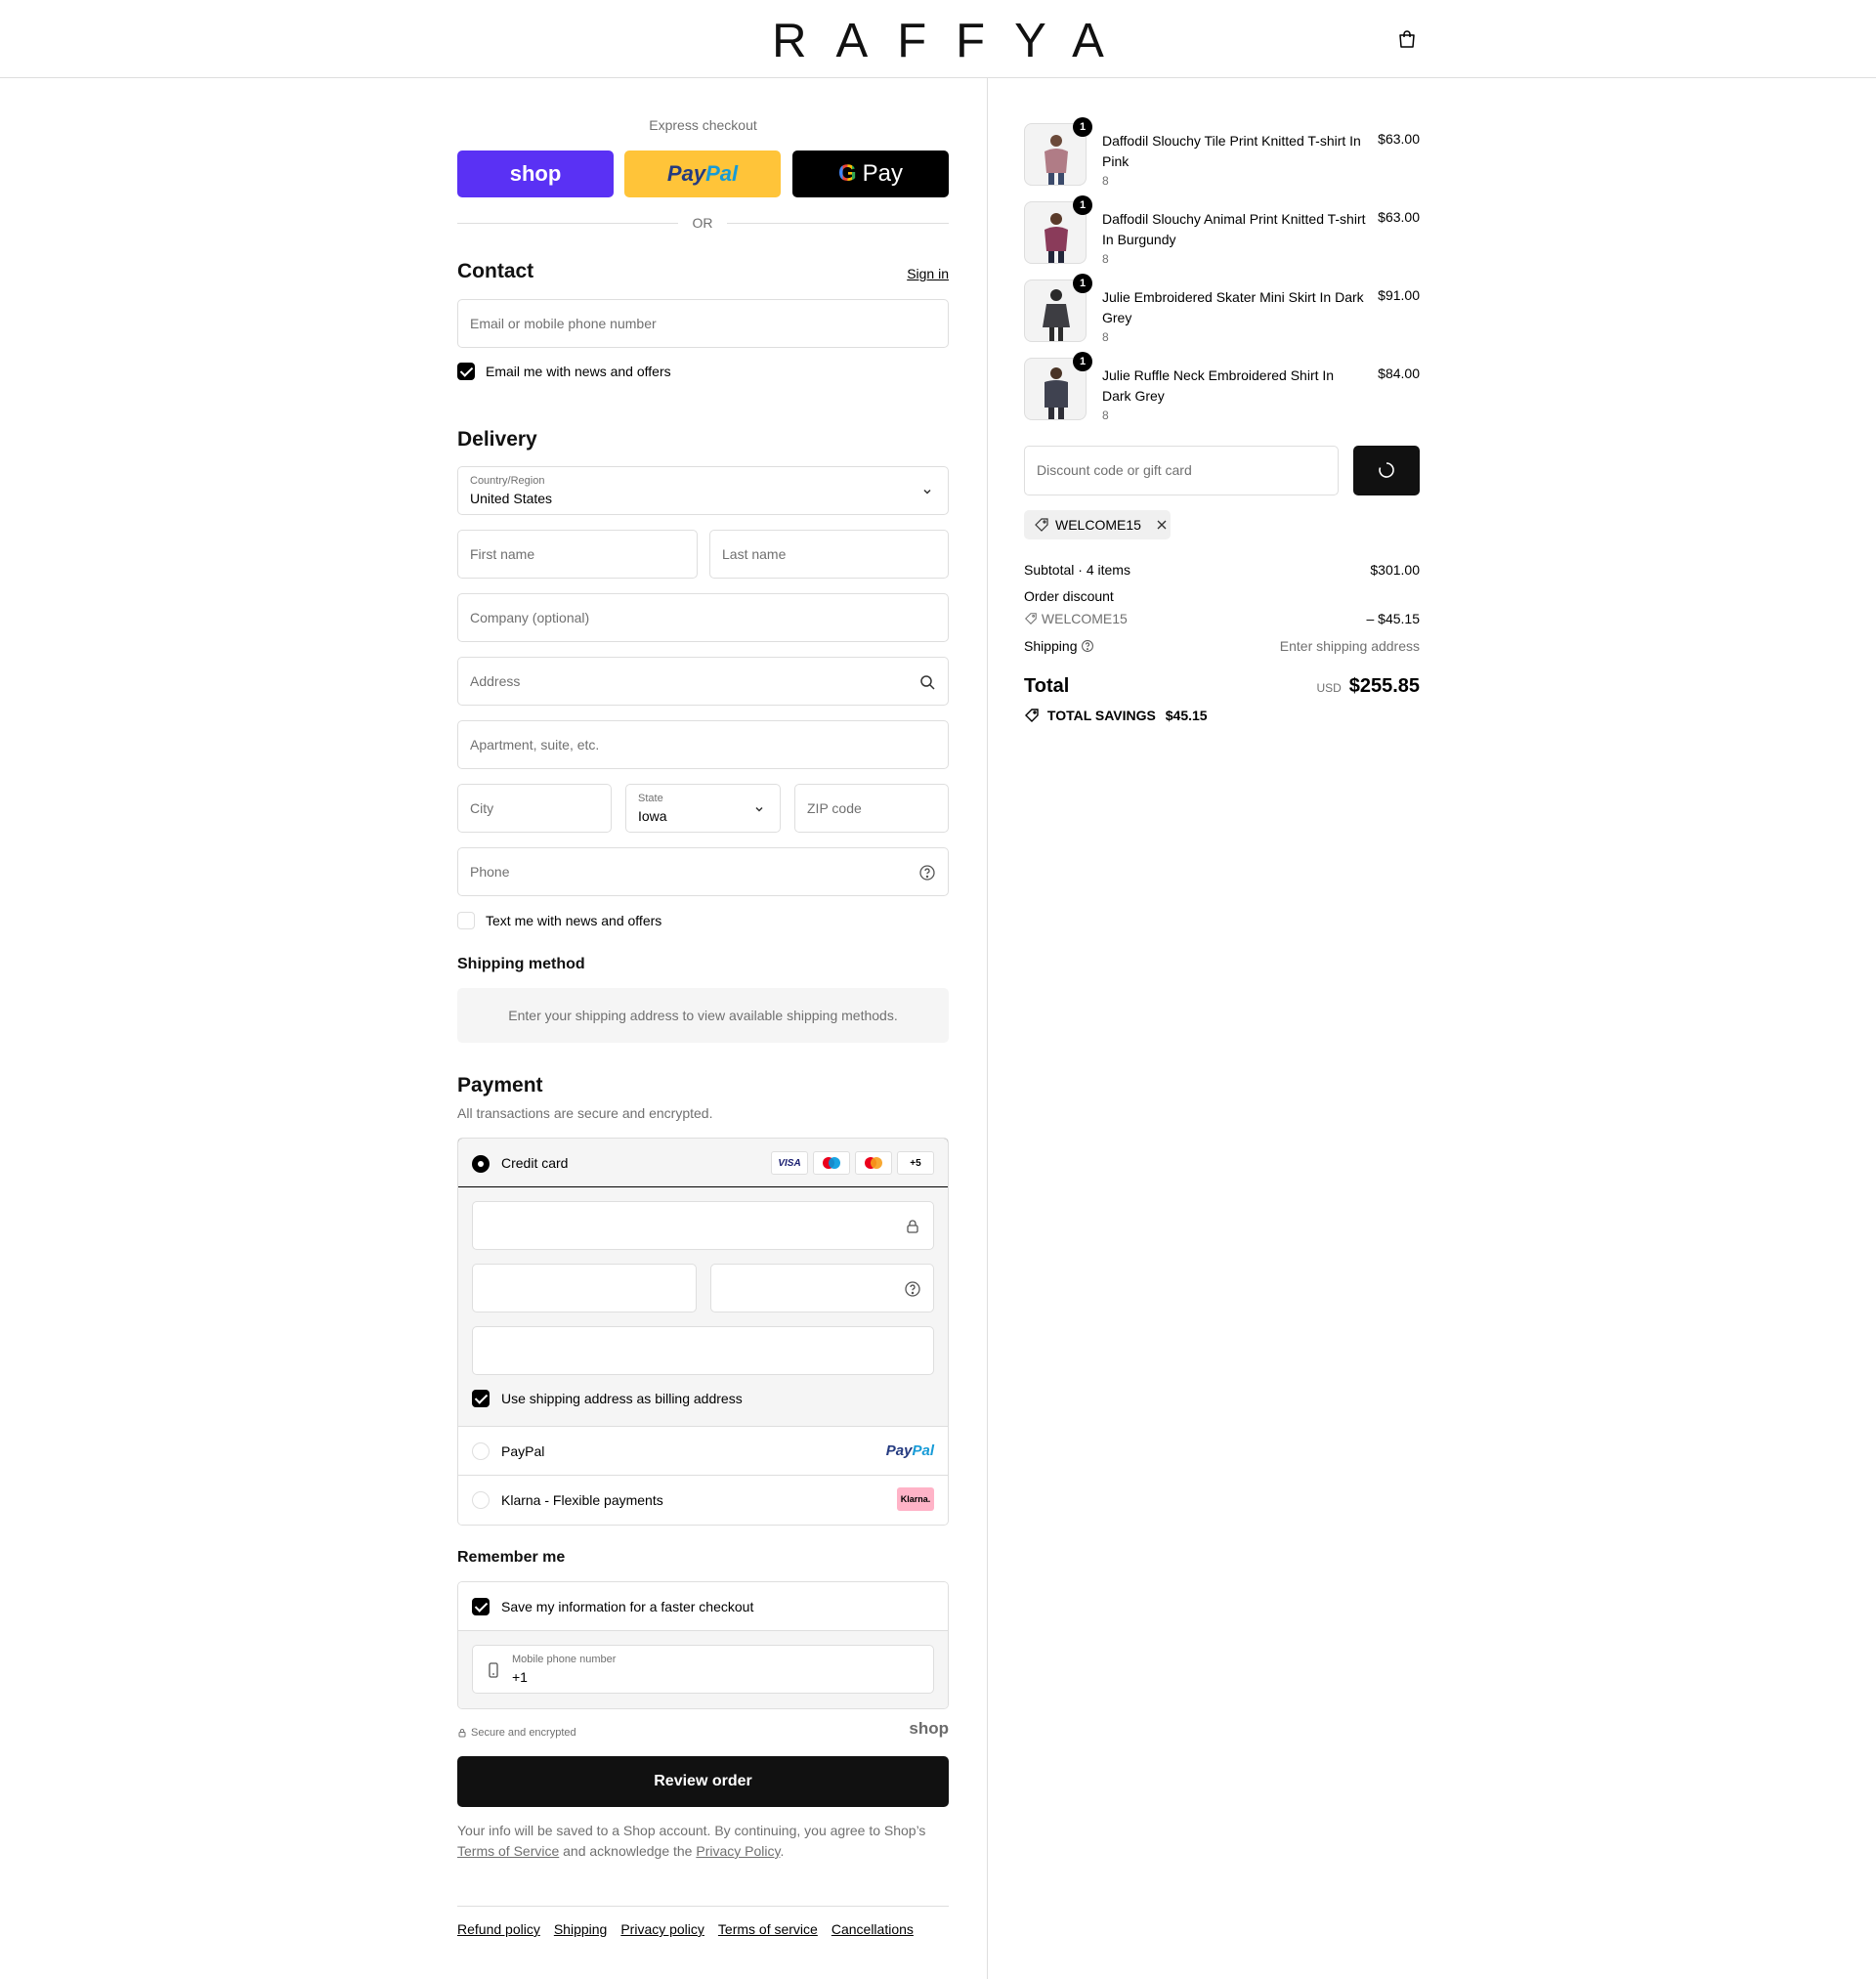 Image resolution: width=1876 pixels, height=1979 pixels. What do you see at coordinates (1222, 715) in the screenshot?
I see `total-savings-row: TOTAL SAVINGS $45.15` at bounding box center [1222, 715].